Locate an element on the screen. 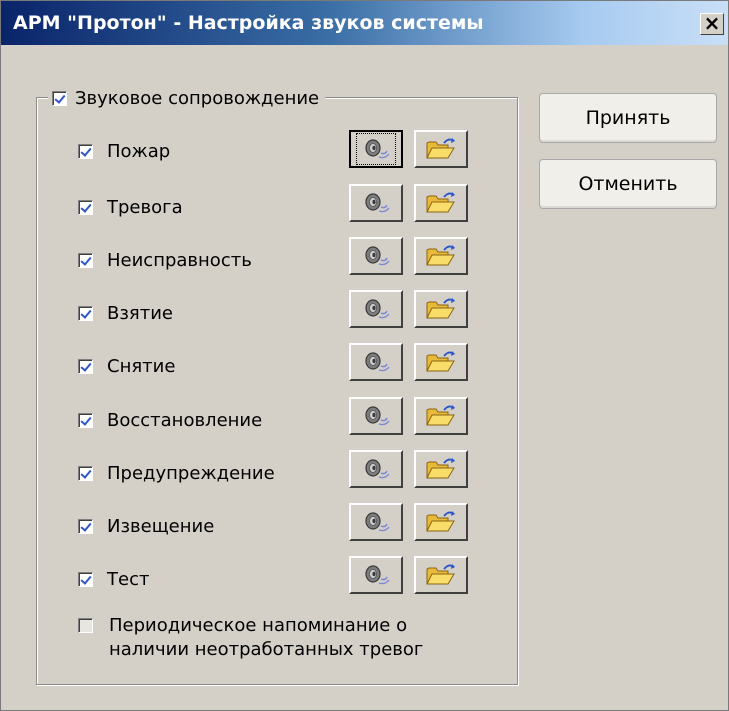 The height and width of the screenshot is (711, 729). event-row-test: Тест is located at coordinates (113, 579).